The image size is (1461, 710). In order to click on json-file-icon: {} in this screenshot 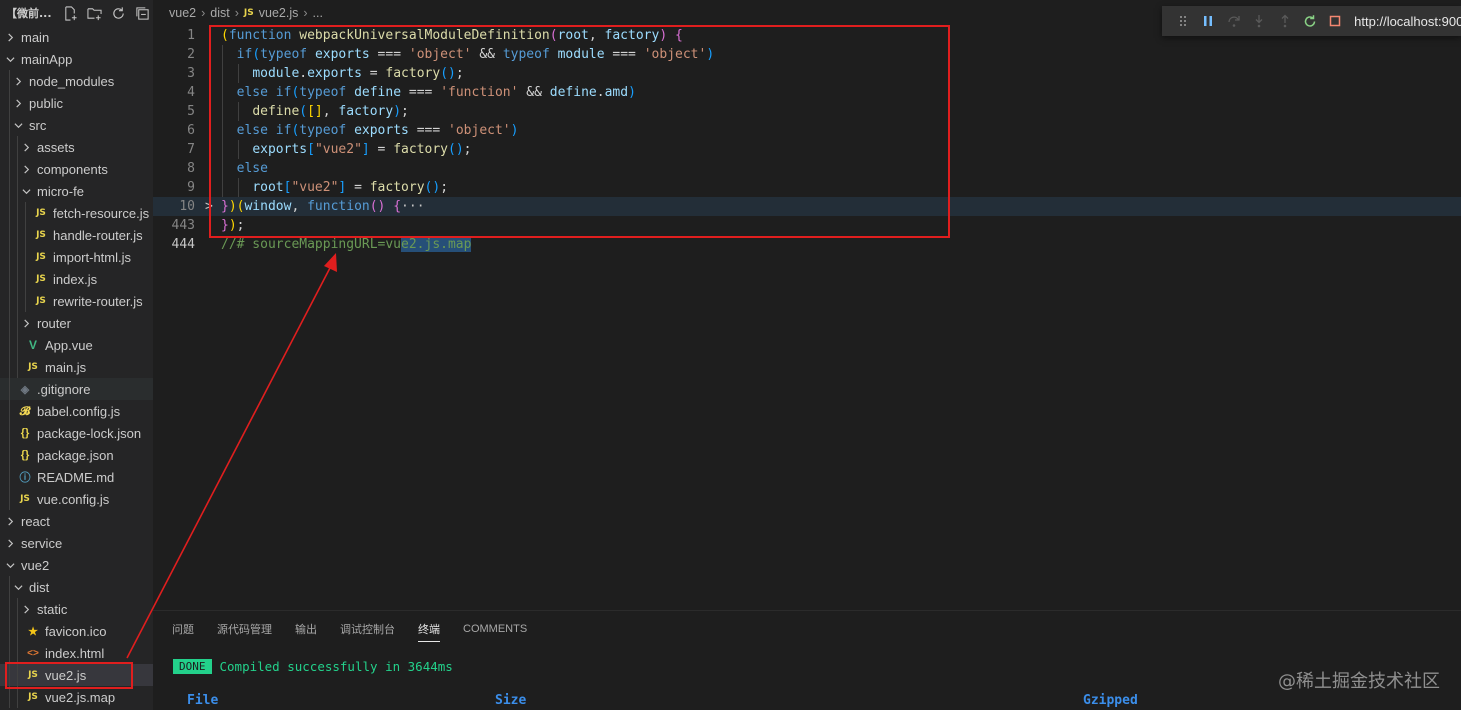, I will do `click(25, 455)`.